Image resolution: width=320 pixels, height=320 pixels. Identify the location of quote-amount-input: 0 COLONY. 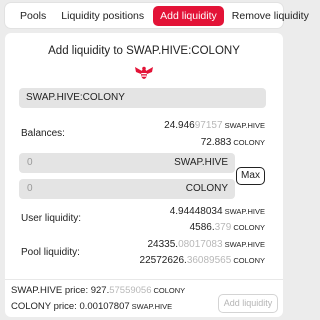
(127, 189).